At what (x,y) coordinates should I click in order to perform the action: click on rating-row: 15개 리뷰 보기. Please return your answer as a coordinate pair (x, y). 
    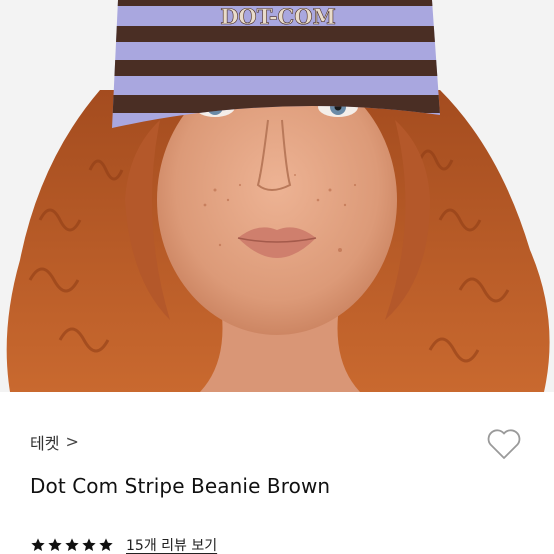
    Looking at the image, I should click on (123, 544).